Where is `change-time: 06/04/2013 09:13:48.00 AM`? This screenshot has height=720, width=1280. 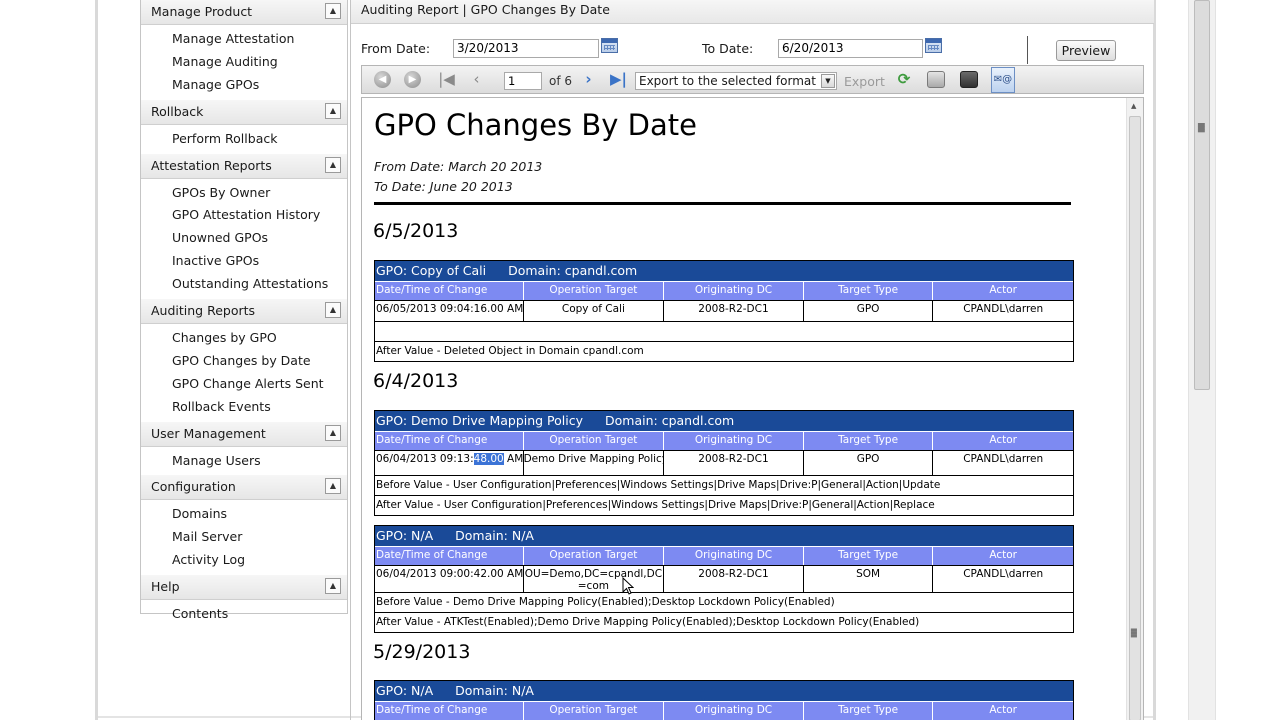 change-time: 06/04/2013 09:13:48.00 AM is located at coordinates (449, 463).